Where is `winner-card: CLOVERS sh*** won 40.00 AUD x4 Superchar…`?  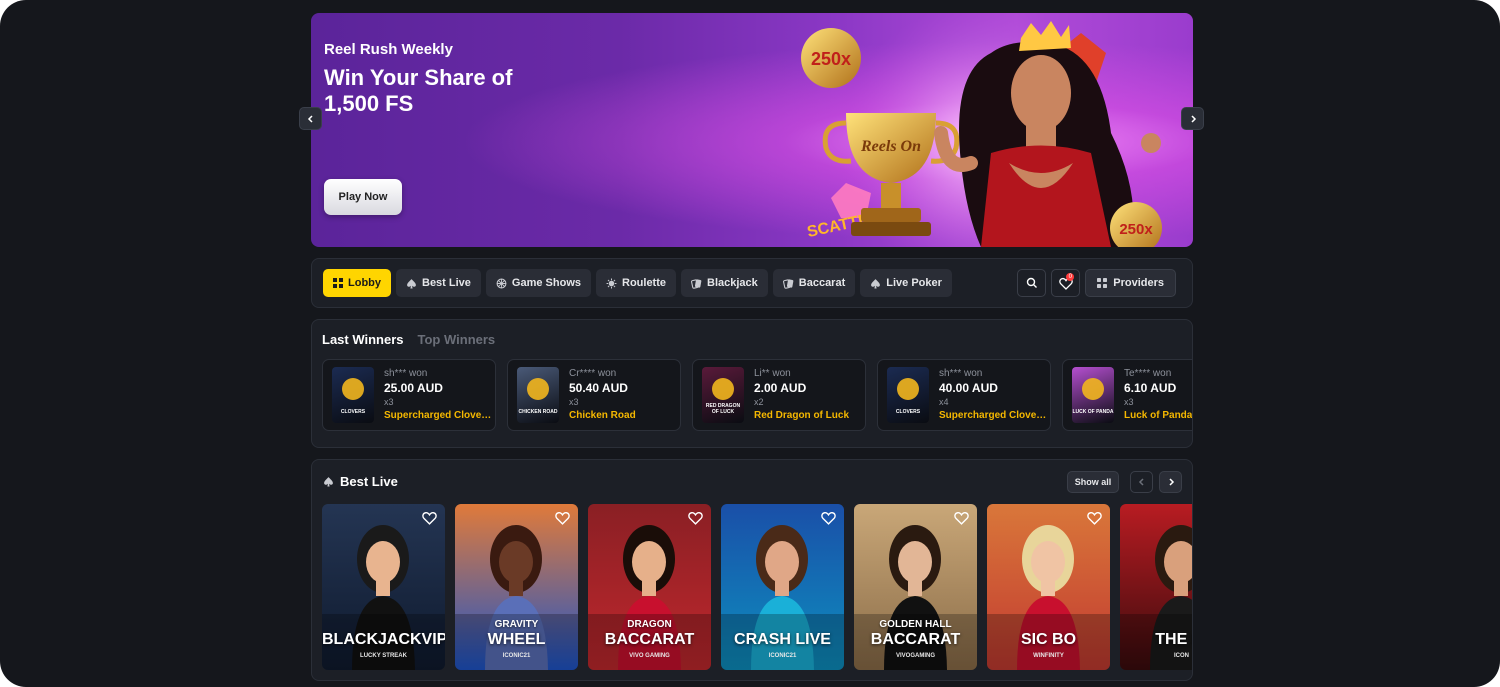 winner-card: CLOVERS sh*** won 40.00 AUD x4 Superchar… is located at coordinates (964, 395).